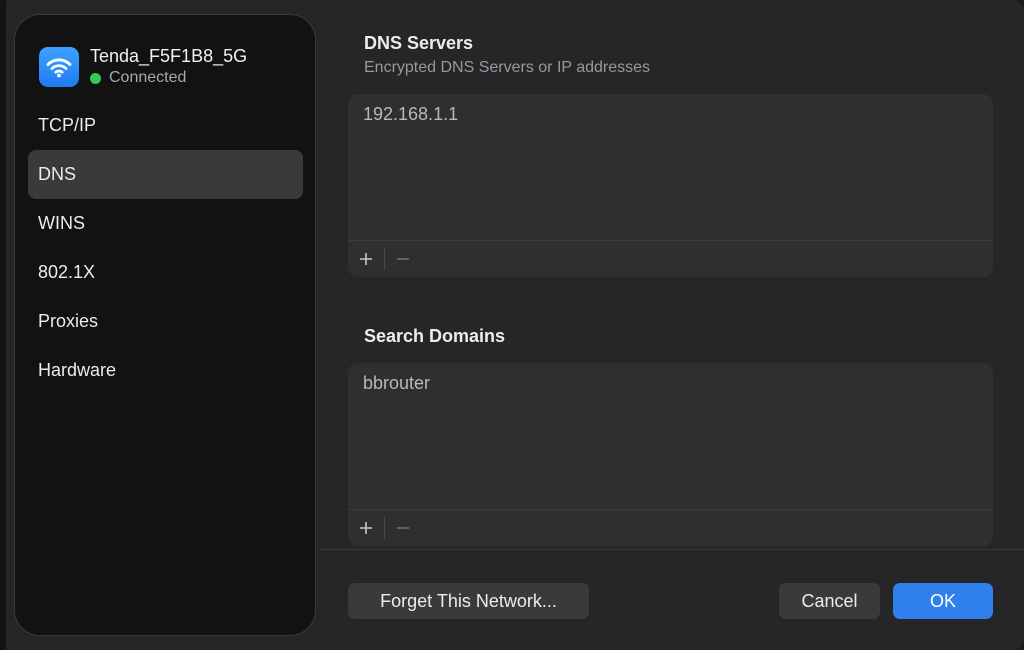  I want to click on network-status-label: Connected, so click(148, 77).